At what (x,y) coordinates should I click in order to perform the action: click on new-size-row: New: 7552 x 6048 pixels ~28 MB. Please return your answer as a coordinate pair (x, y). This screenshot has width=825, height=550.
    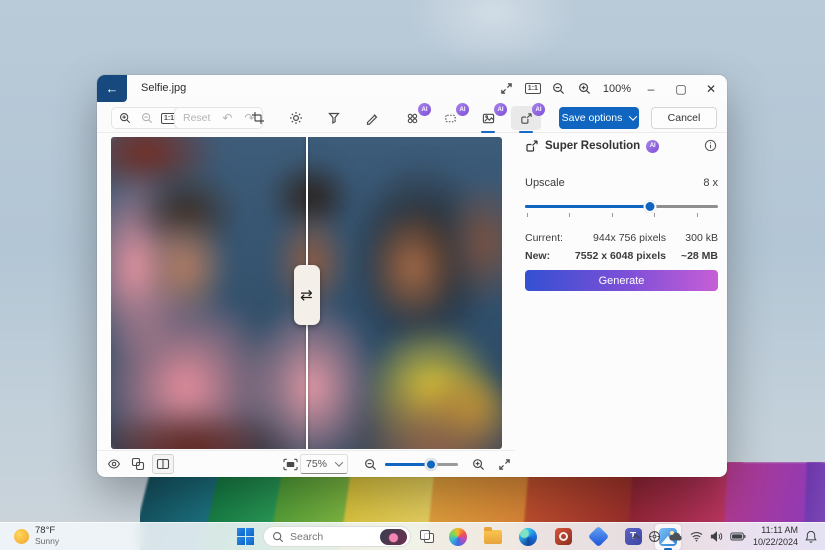
    Looking at the image, I should click on (621, 256).